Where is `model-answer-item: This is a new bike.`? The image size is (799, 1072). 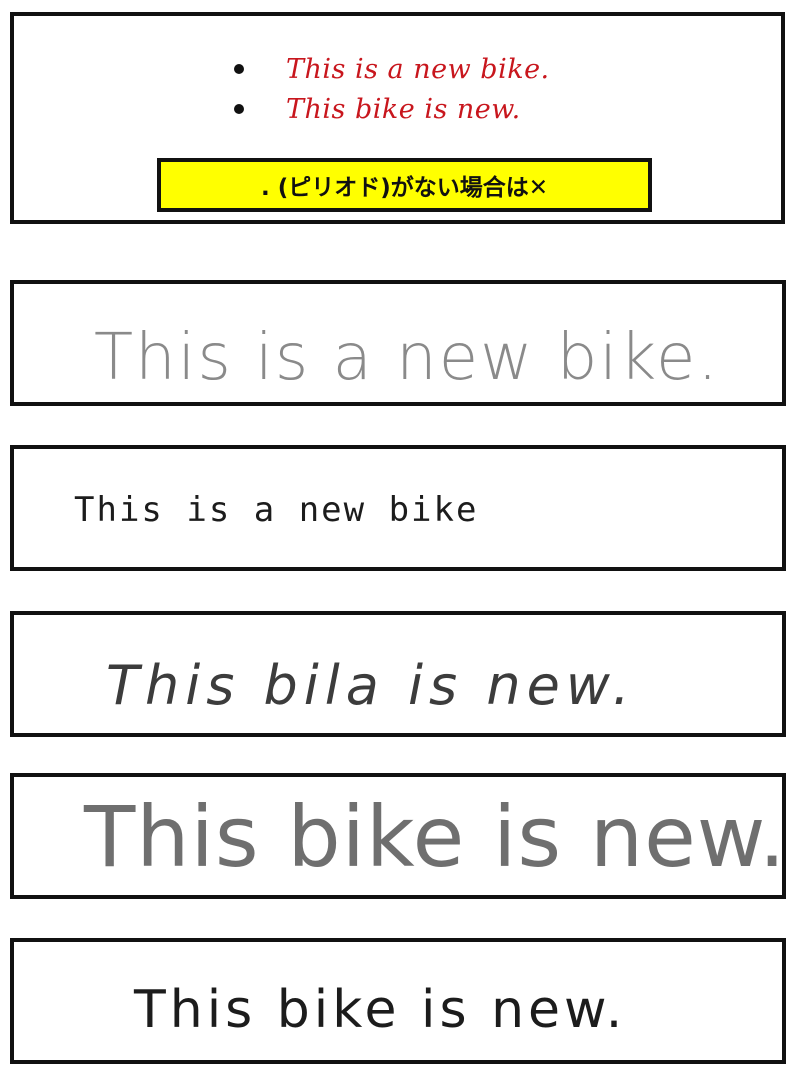
model-answer-item: This is a new bike. is located at coordinates (392, 69).